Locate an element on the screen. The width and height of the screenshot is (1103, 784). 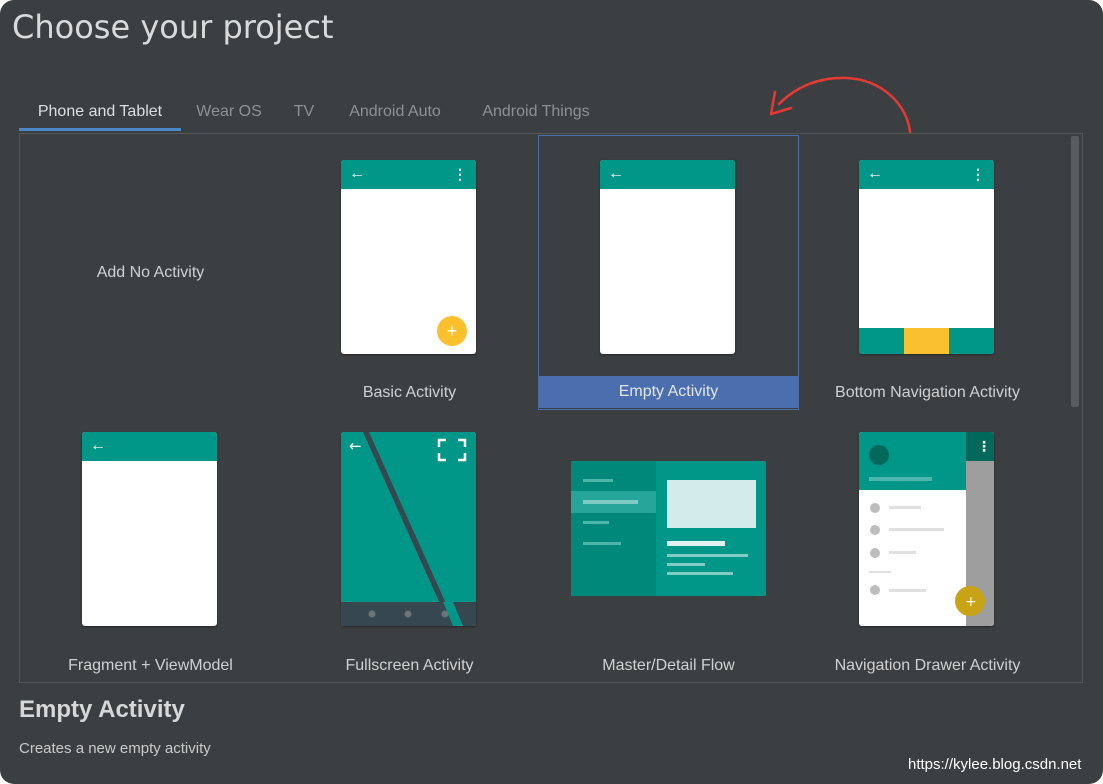
tab-android-things: Android Things is located at coordinates (536, 113).